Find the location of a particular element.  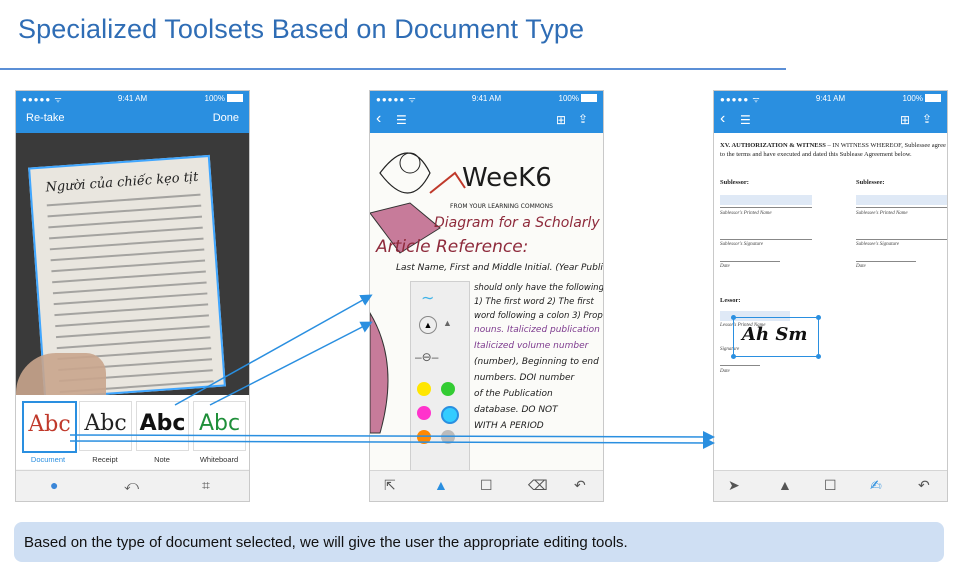

note-line: 1) The first word 2) The first is located at coordinates (534, 302).